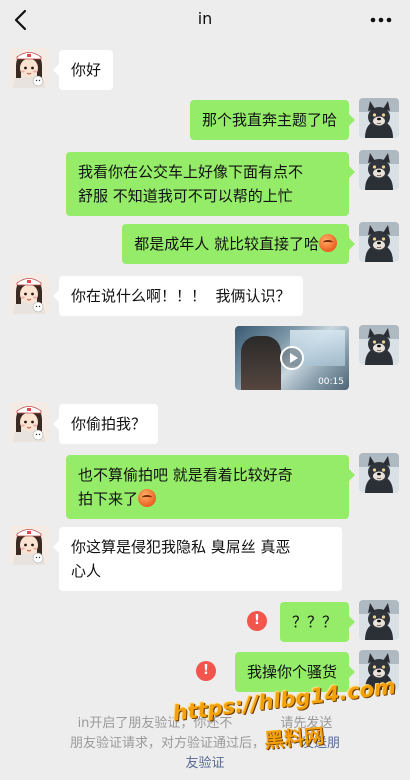 Image resolution: width=410 pixels, height=780 pixels. I want to click on message-text: 那个我直奔主题了哈, so click(269, 120).